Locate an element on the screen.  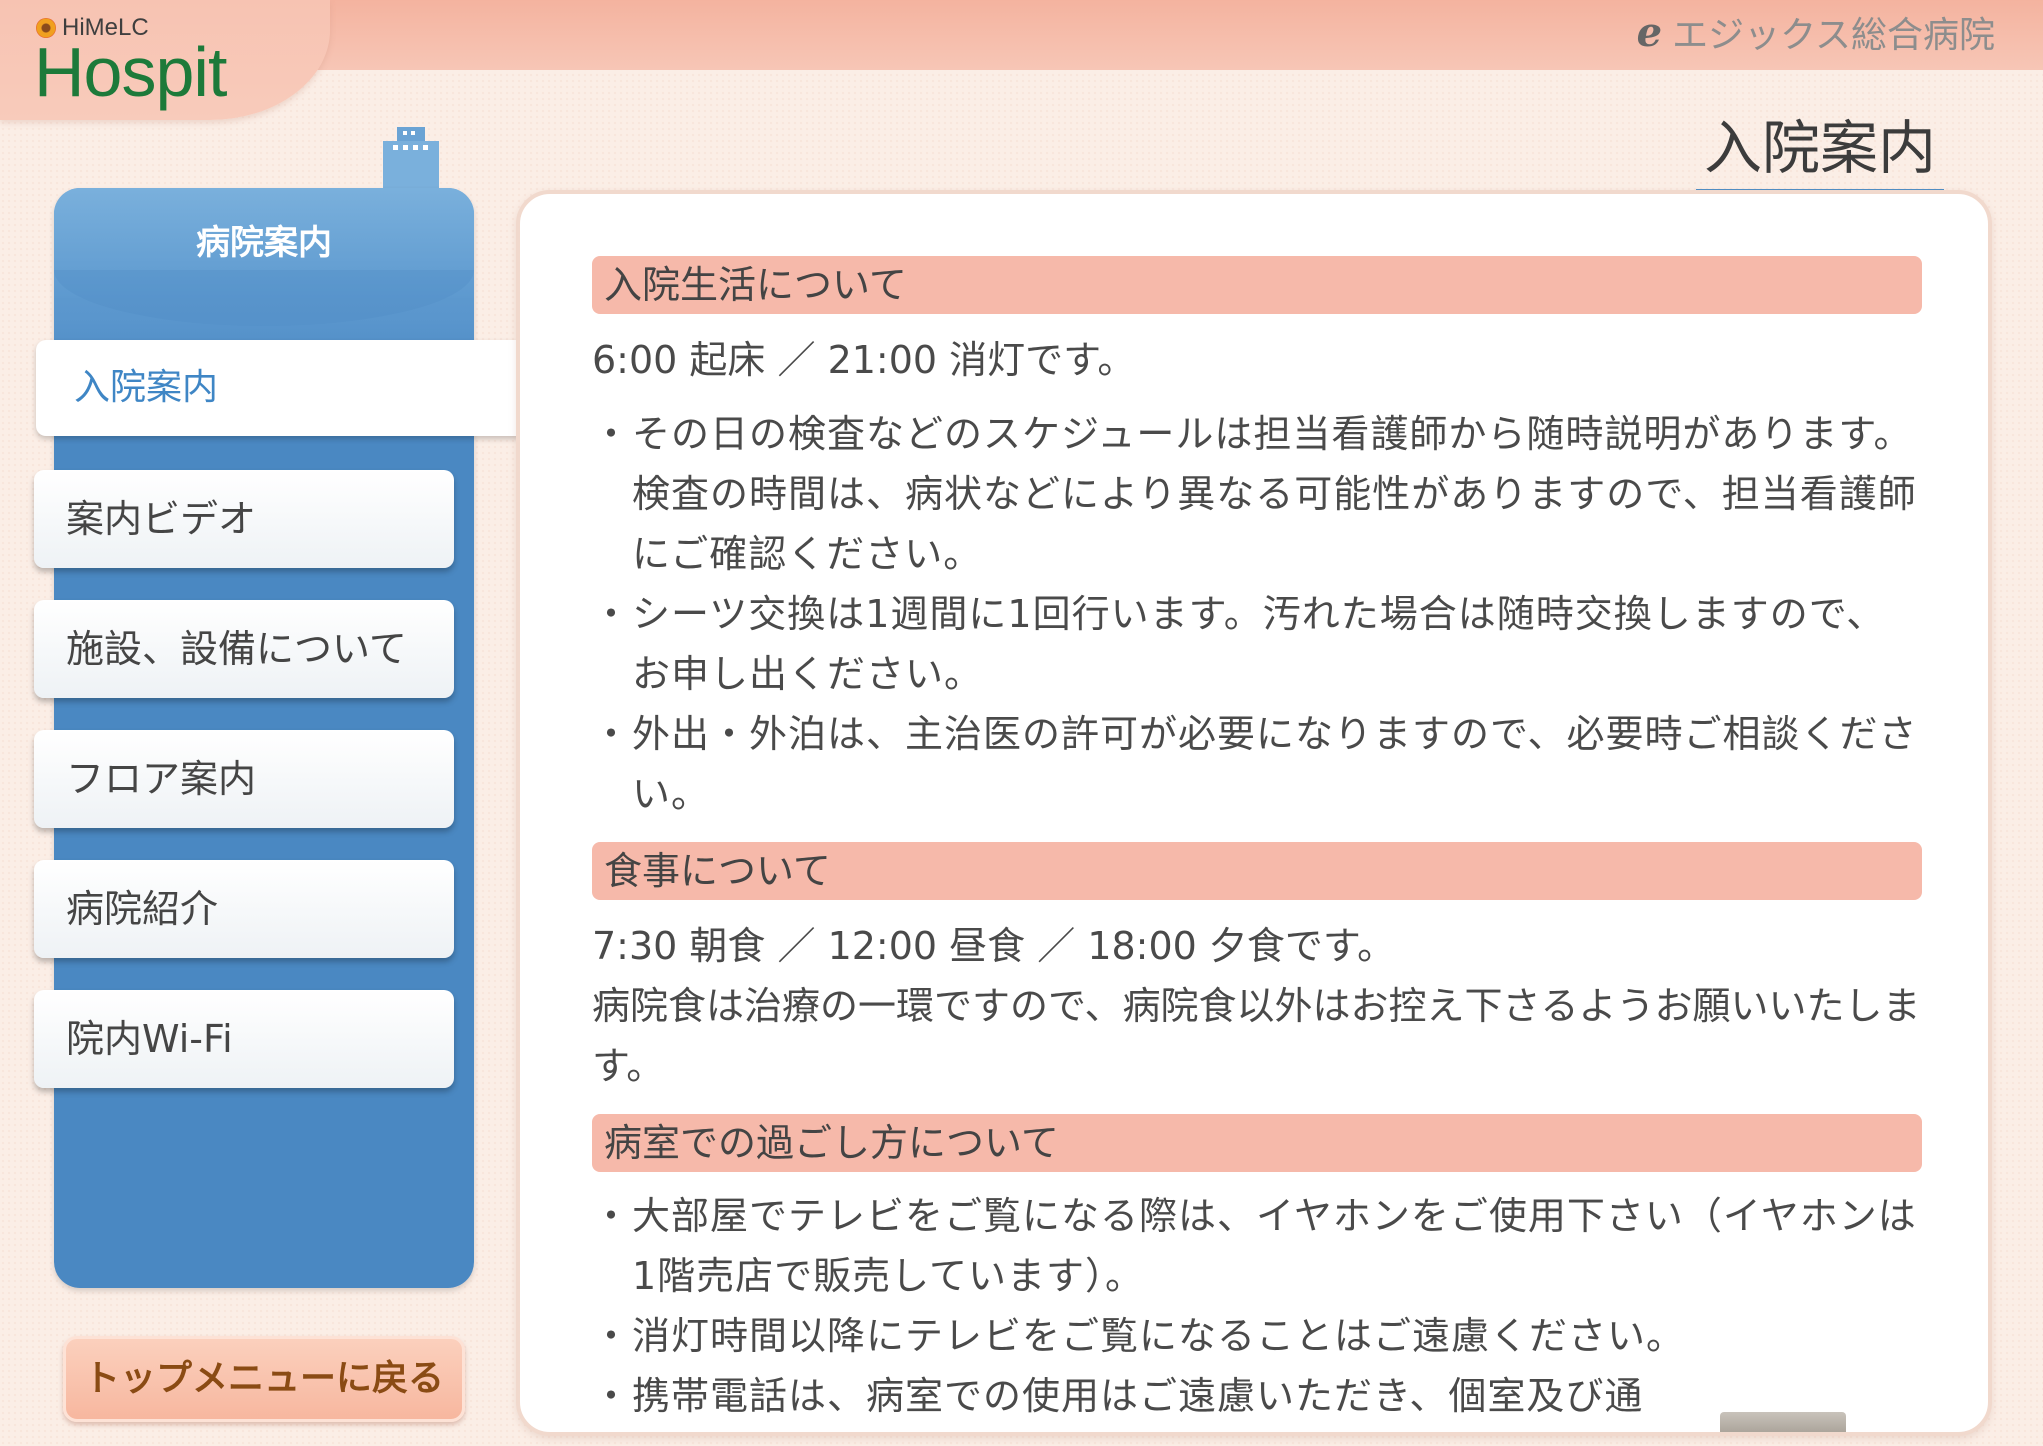
sidebar-item-facilities: 施設、設備について is located at coordinates (244, 649).